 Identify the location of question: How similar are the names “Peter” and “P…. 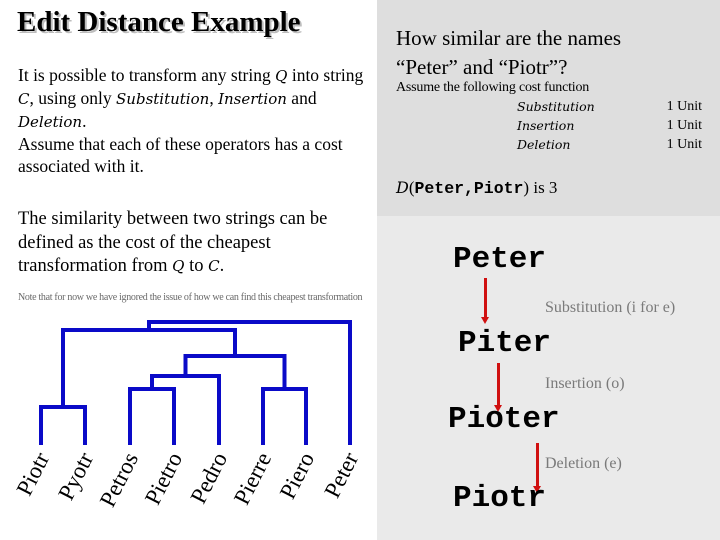
(556, 53).